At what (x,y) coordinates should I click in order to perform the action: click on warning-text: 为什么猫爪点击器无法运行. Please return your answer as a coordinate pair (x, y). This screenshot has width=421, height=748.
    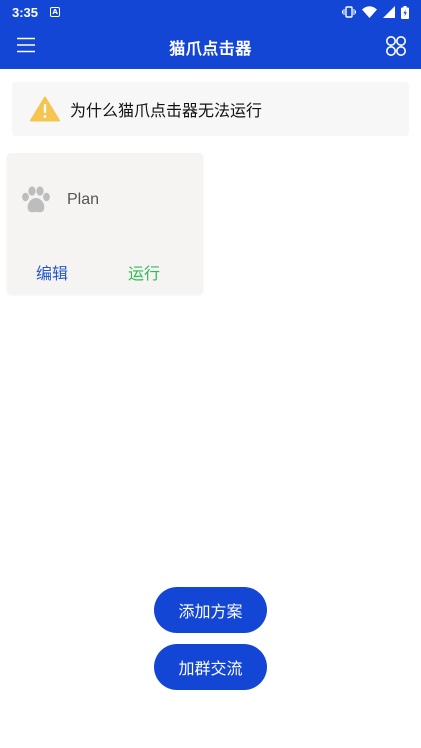
    Looking at the image, I should click on (166, 110).